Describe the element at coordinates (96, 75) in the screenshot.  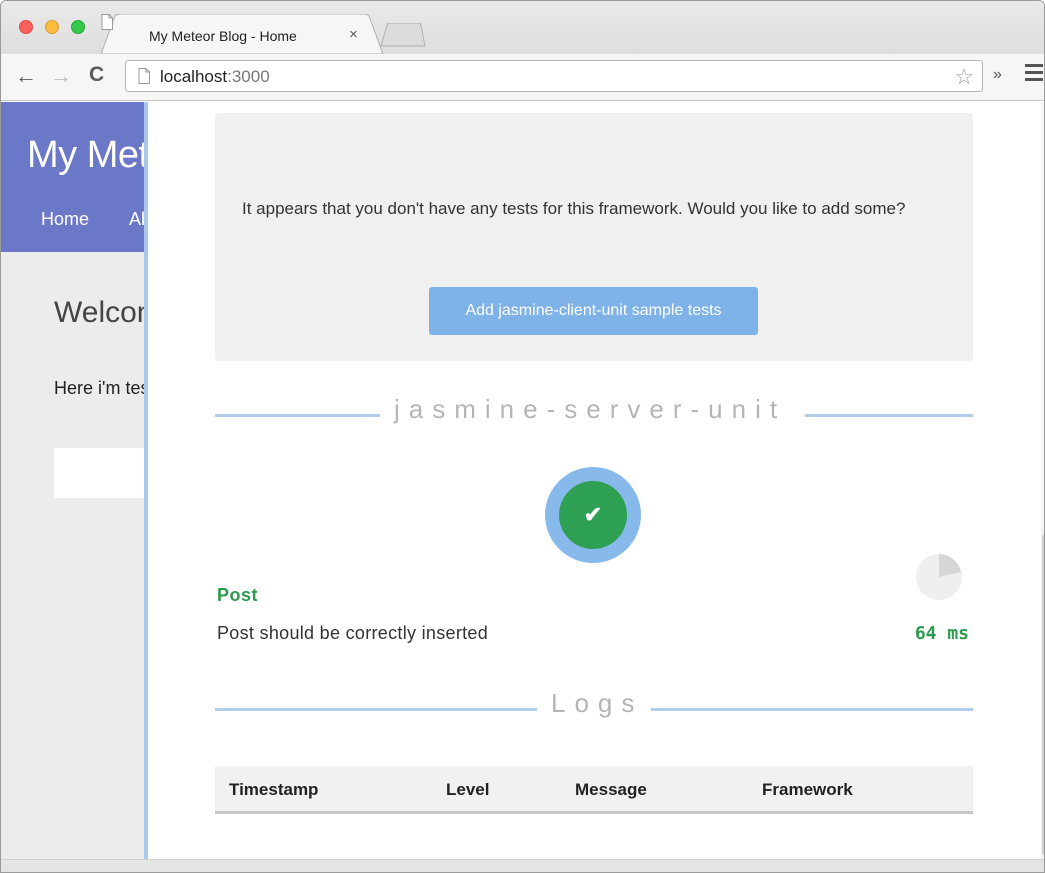
I see `reload-icon: C` at that location.